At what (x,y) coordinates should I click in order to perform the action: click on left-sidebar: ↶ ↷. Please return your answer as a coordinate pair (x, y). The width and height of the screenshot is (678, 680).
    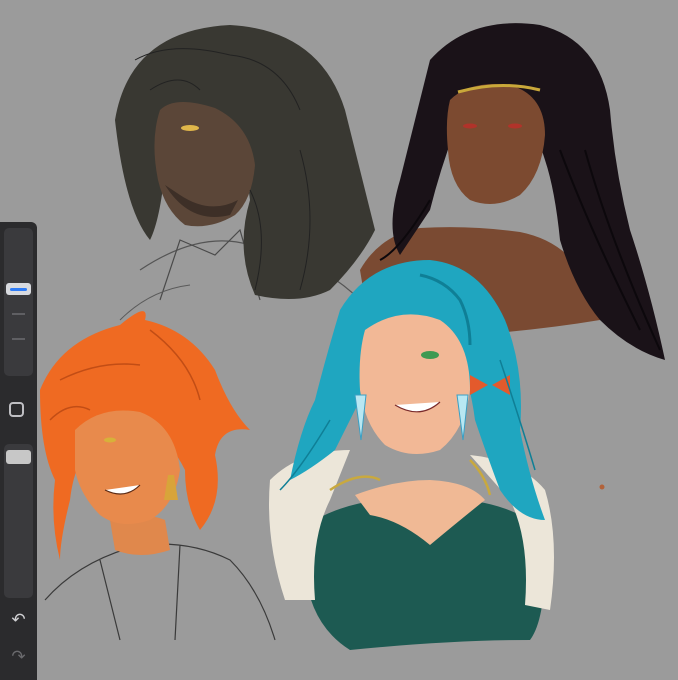
    Looking at the image, I should click on (18, 451).